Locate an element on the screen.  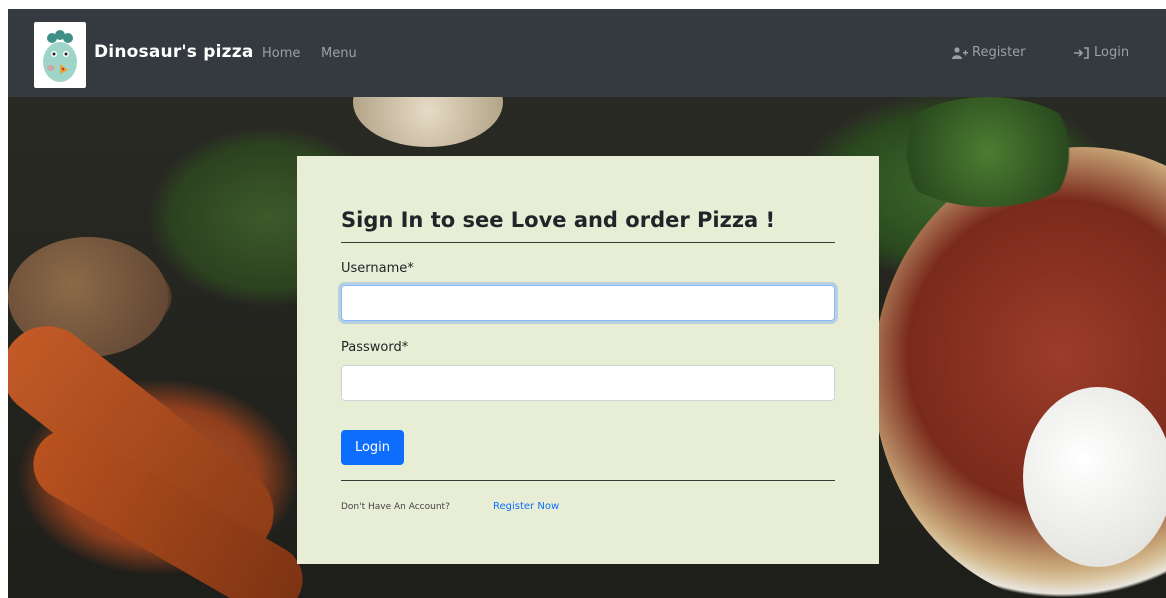
dinosaur-logo-icon is located at coordinates (60, 55).